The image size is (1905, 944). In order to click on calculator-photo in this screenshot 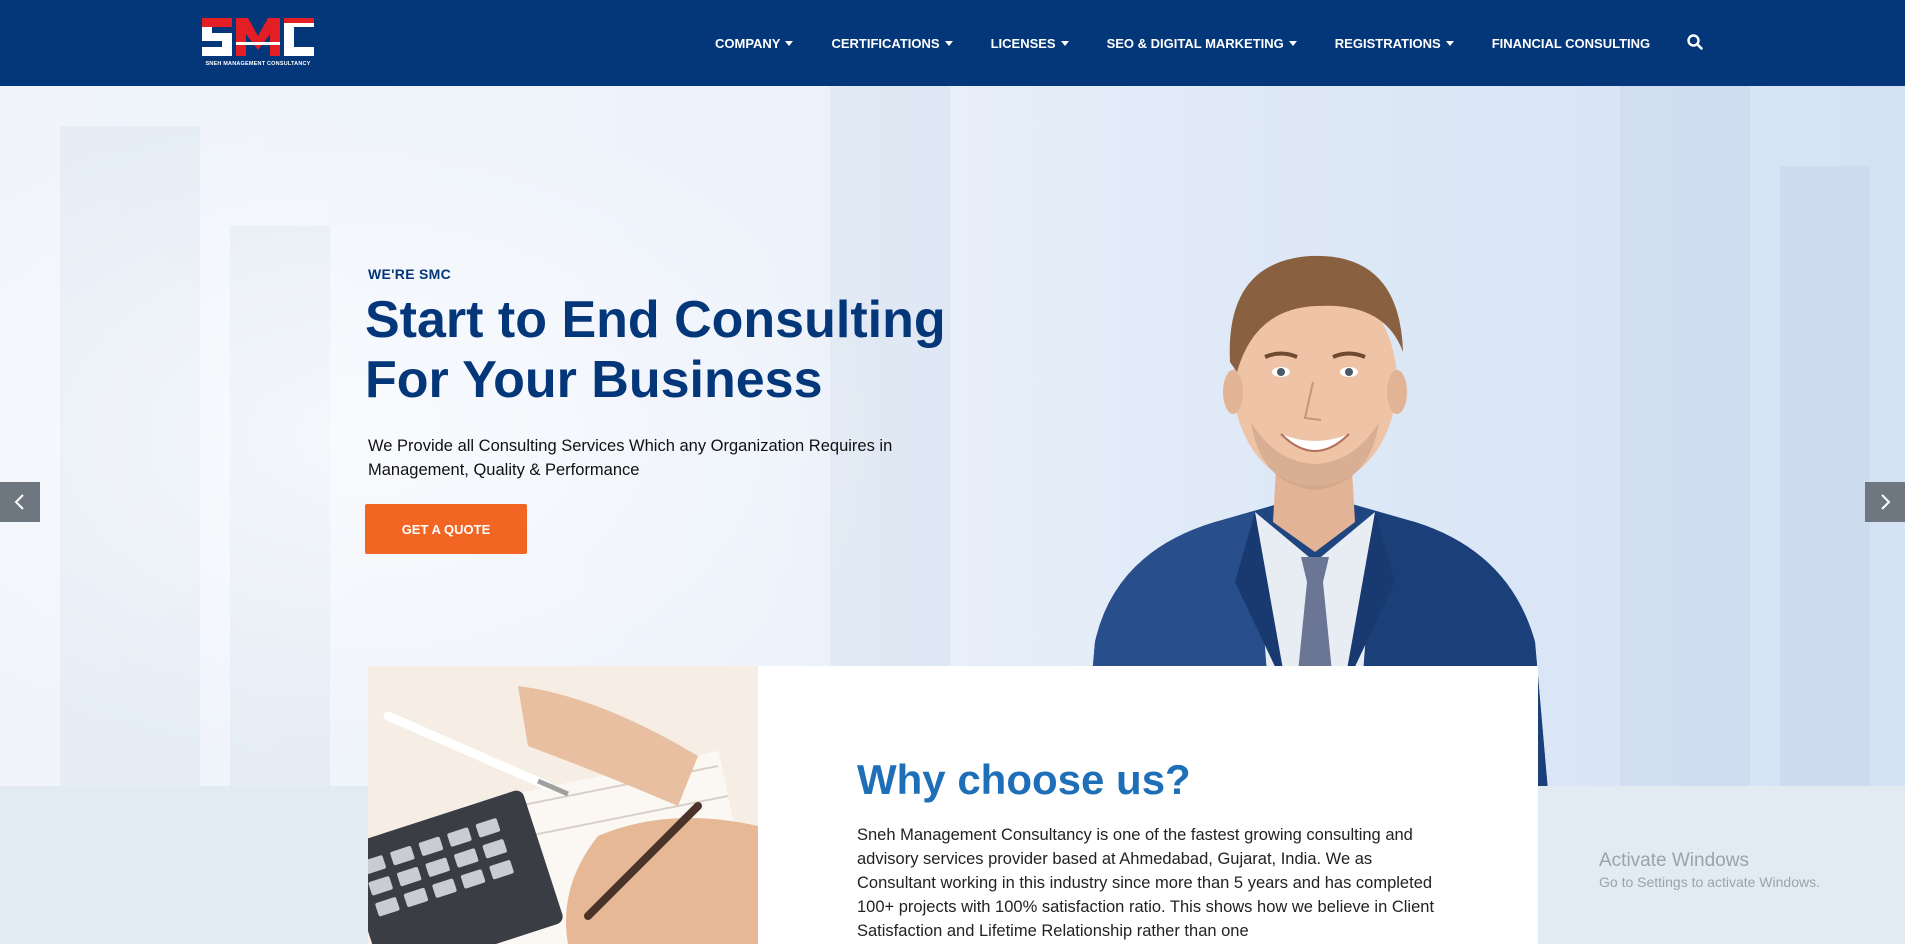, I will do `click(563, 805)`.